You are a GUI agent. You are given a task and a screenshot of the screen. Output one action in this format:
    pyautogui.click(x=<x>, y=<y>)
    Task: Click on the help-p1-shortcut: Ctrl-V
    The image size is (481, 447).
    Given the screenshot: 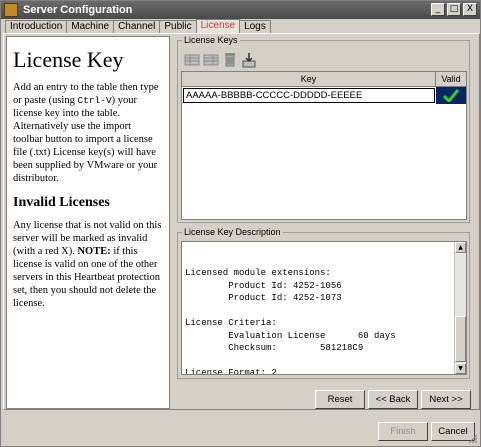 What is the action you would take?
    pyautogui.click(x=94, y=100)
    